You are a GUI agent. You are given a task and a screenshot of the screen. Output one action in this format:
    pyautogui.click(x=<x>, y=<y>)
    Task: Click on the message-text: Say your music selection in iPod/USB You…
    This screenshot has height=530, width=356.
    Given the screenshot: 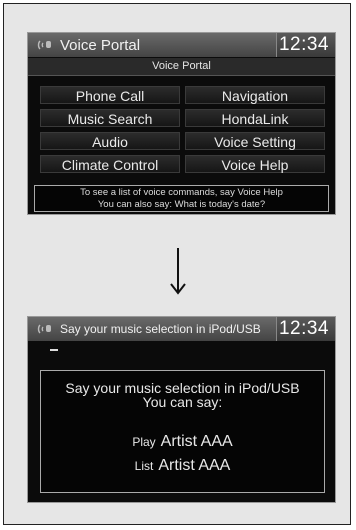 What is the action you would take?
    pyautogui.click(x=182, y=395)
    